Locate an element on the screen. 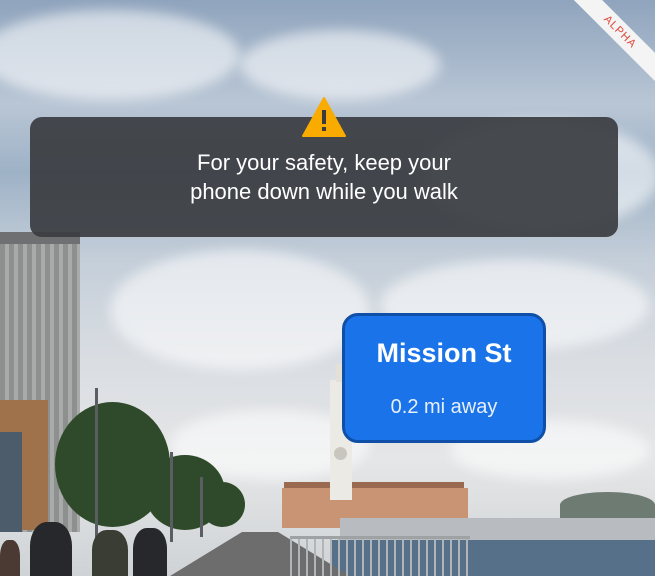  destination-card: Mission St 0.2 mi away is located at coordinates (444, 378).